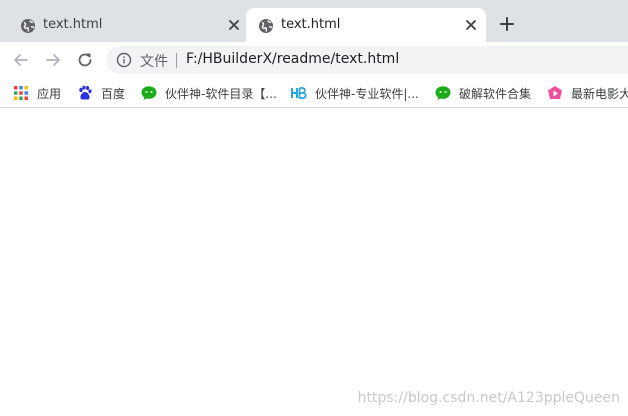 Image resolution: width=628 pixels, height=416 pixels. Describe the element at coordinates (555, 92) in the screenshot. I see `movie-icon` at that location.